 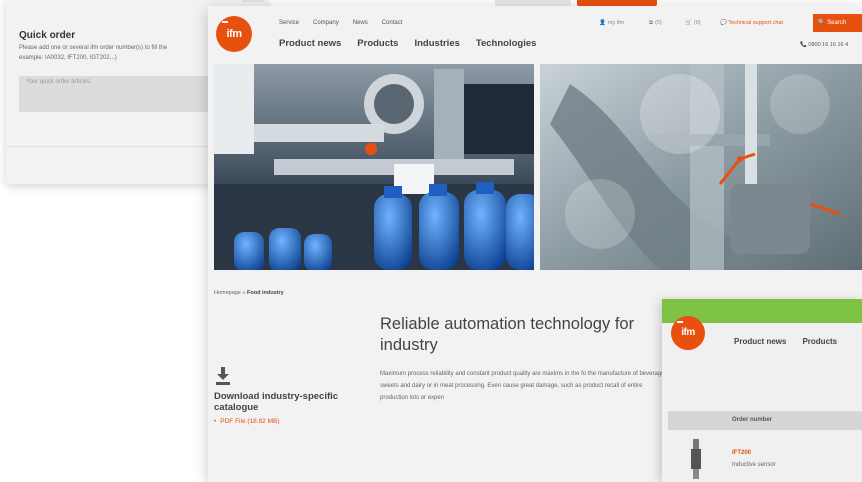 What do you see at coordinates (234, 34) in the screenshot?
I see `ifm-logo: ifm` at bounding box center [234, 34].